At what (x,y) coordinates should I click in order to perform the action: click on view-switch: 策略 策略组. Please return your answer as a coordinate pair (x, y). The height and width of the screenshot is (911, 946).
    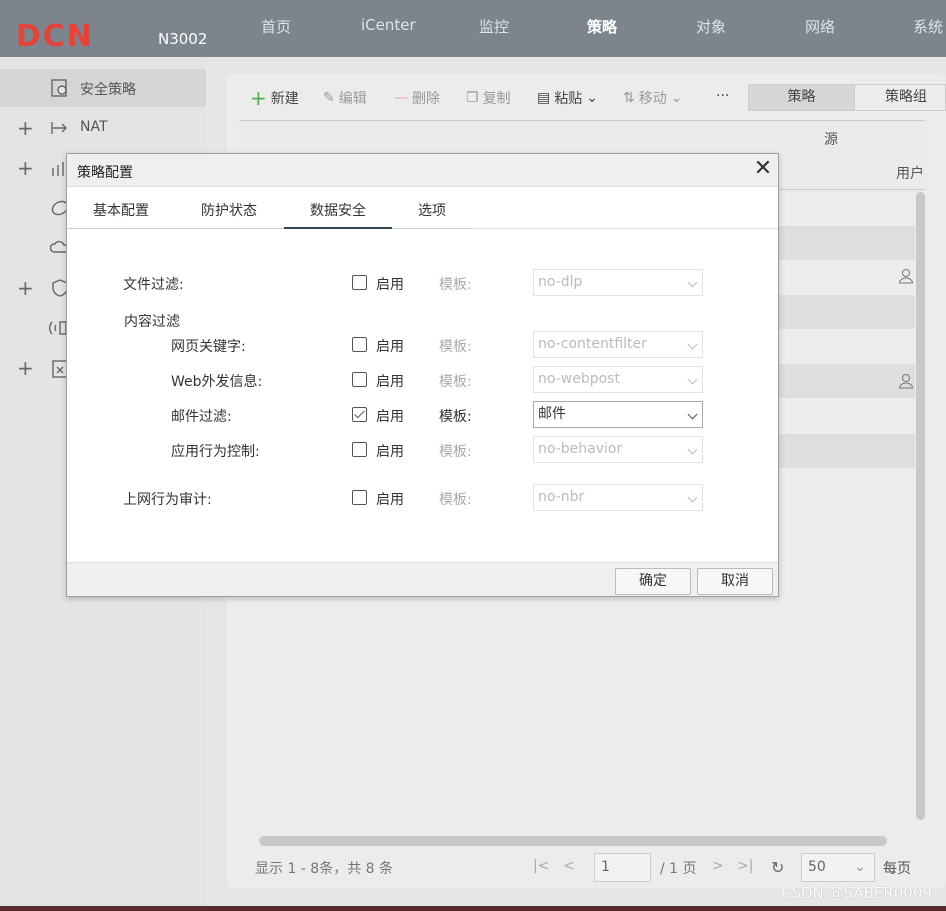
    Looking at the image, I should click on (847, 97).